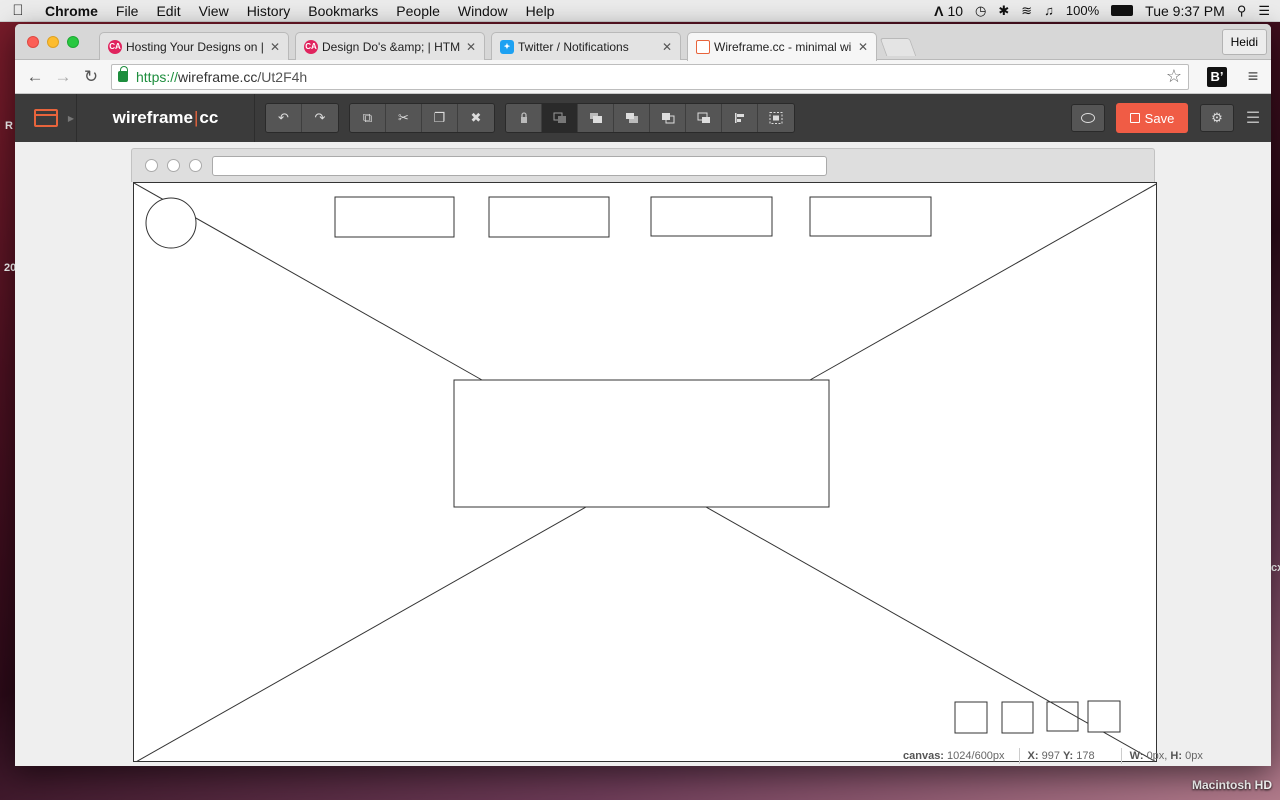 This screenshot has height=800, width=1280. I want to click on cut-button: ✂, so click(404, 118).